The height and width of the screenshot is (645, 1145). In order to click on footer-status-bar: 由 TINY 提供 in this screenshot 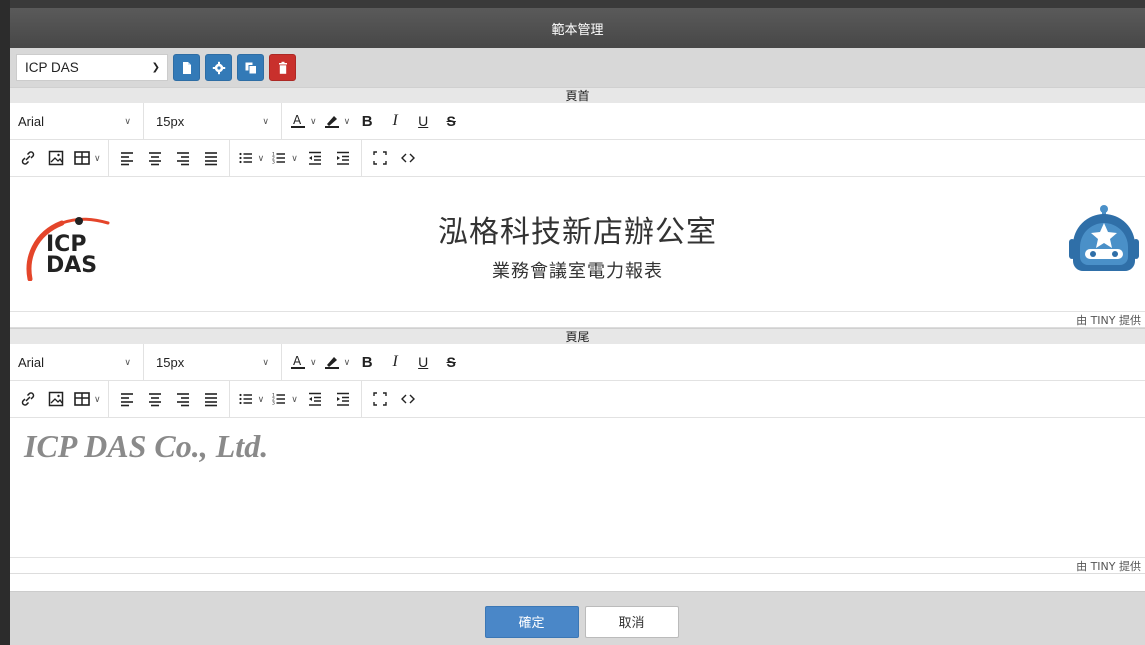, I will do `click(577, 565)`.